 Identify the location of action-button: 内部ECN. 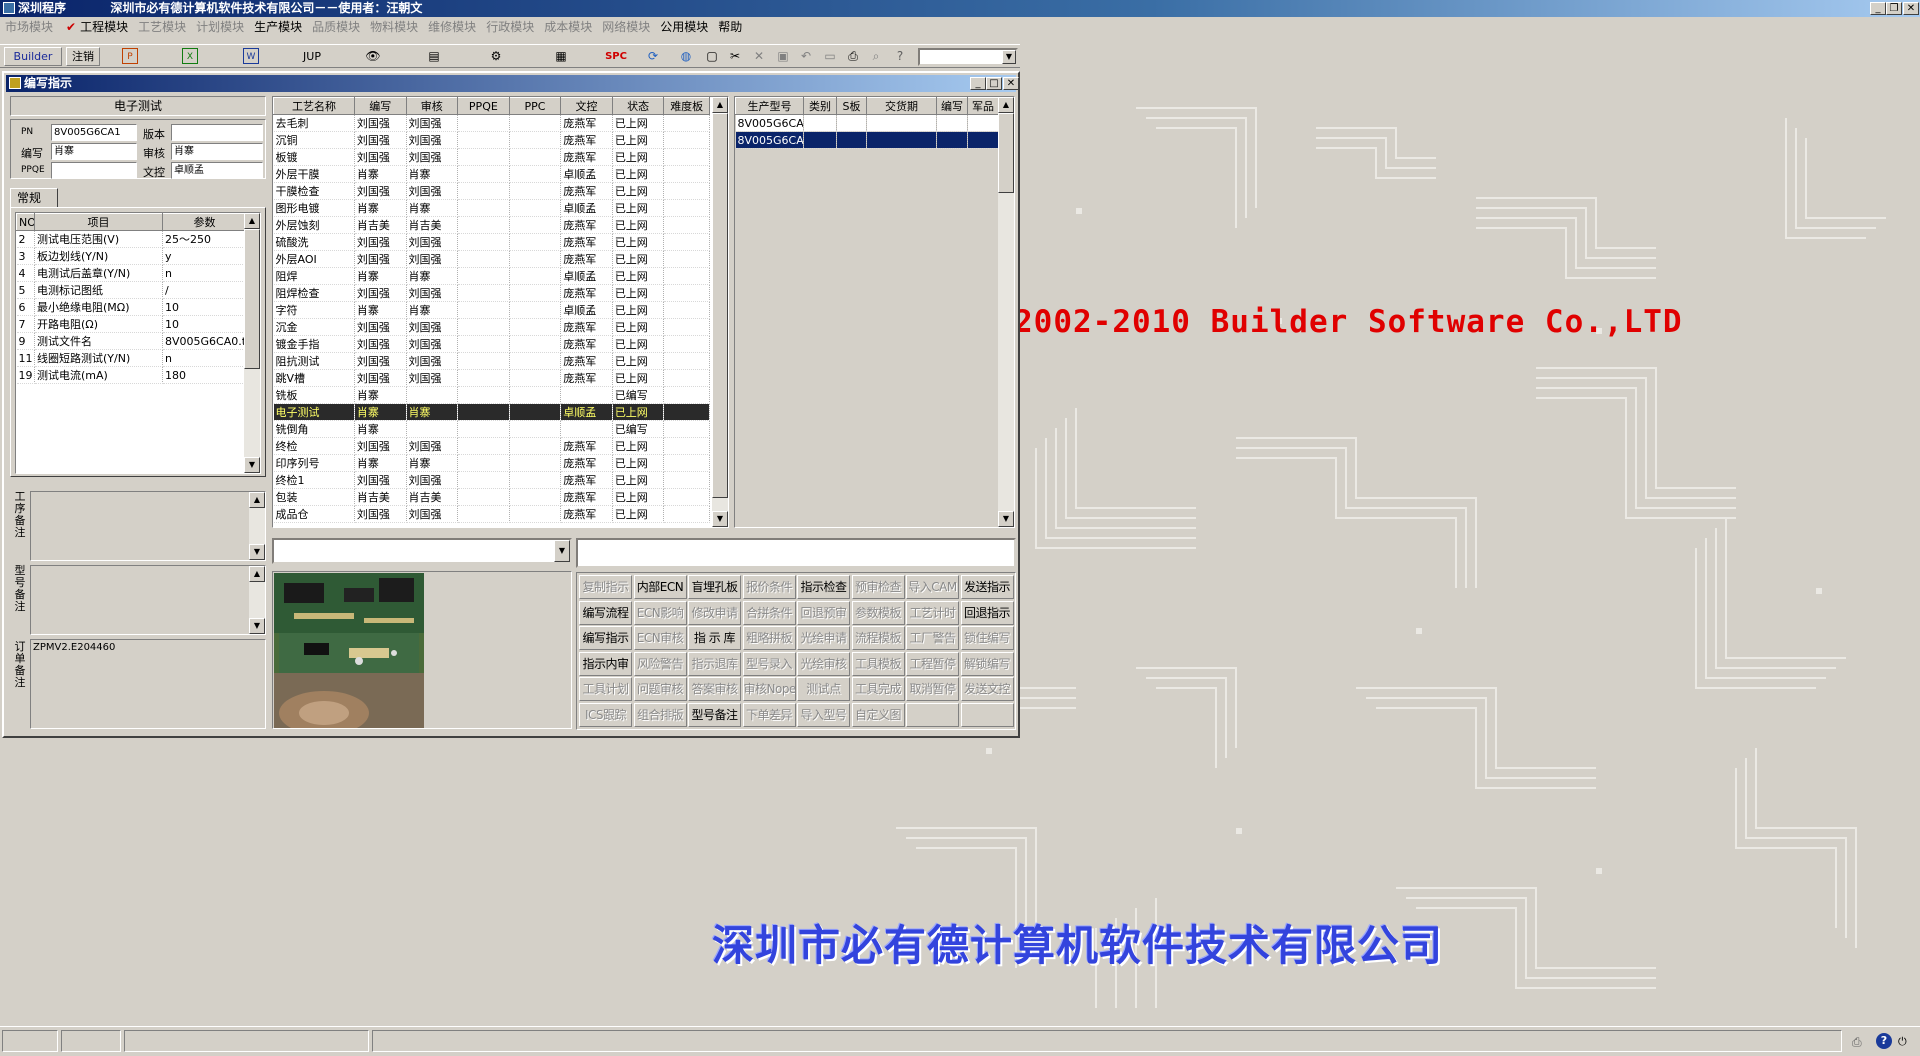
(660, 587).